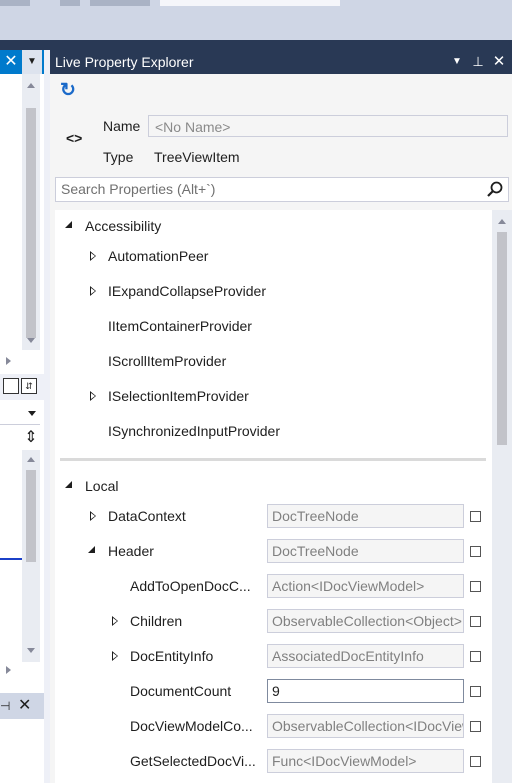  Describe the element at coordinates (273, 459) in the screenshot. I see `group-separator` at that location.